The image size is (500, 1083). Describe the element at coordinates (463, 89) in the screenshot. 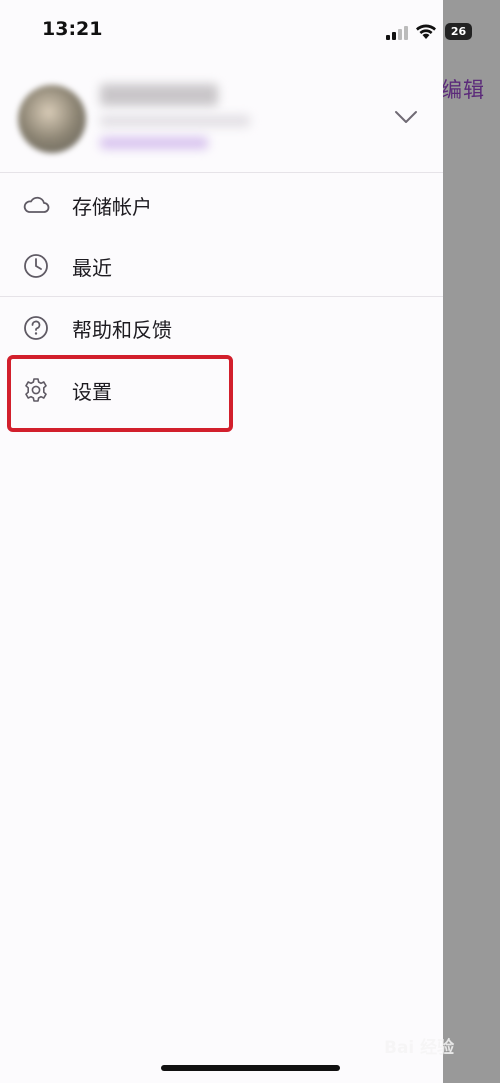

I see `edit-button: 编辑` at that location.